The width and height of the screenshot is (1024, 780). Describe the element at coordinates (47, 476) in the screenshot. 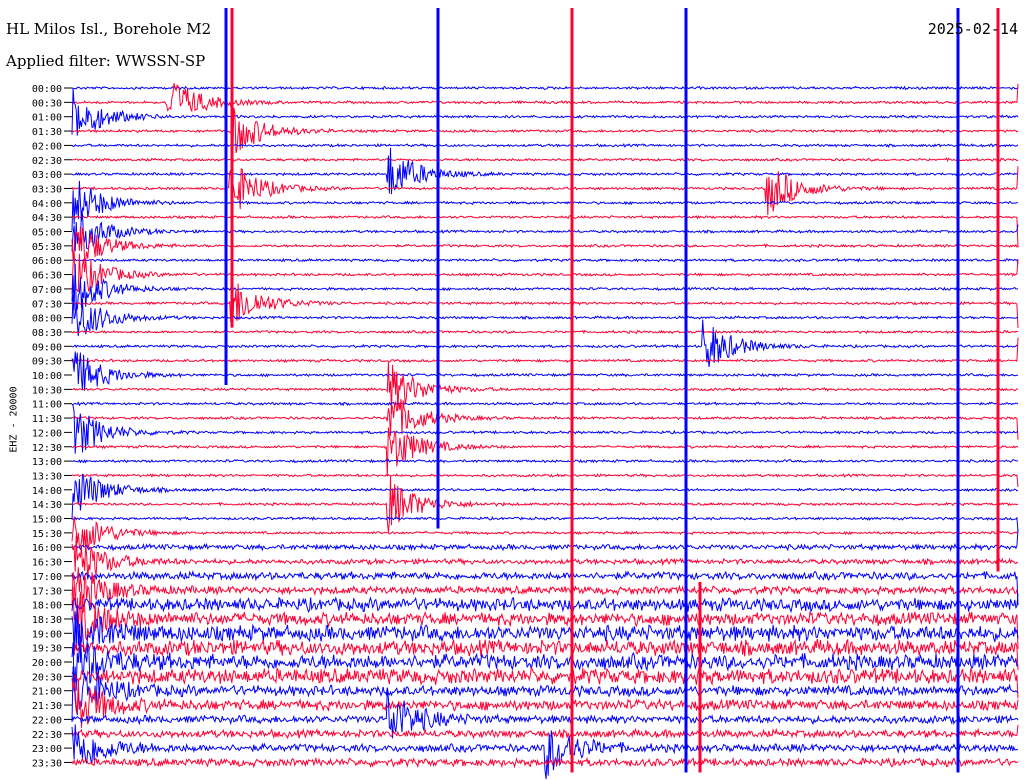

I see `row-time-label: 13:30` at that location.